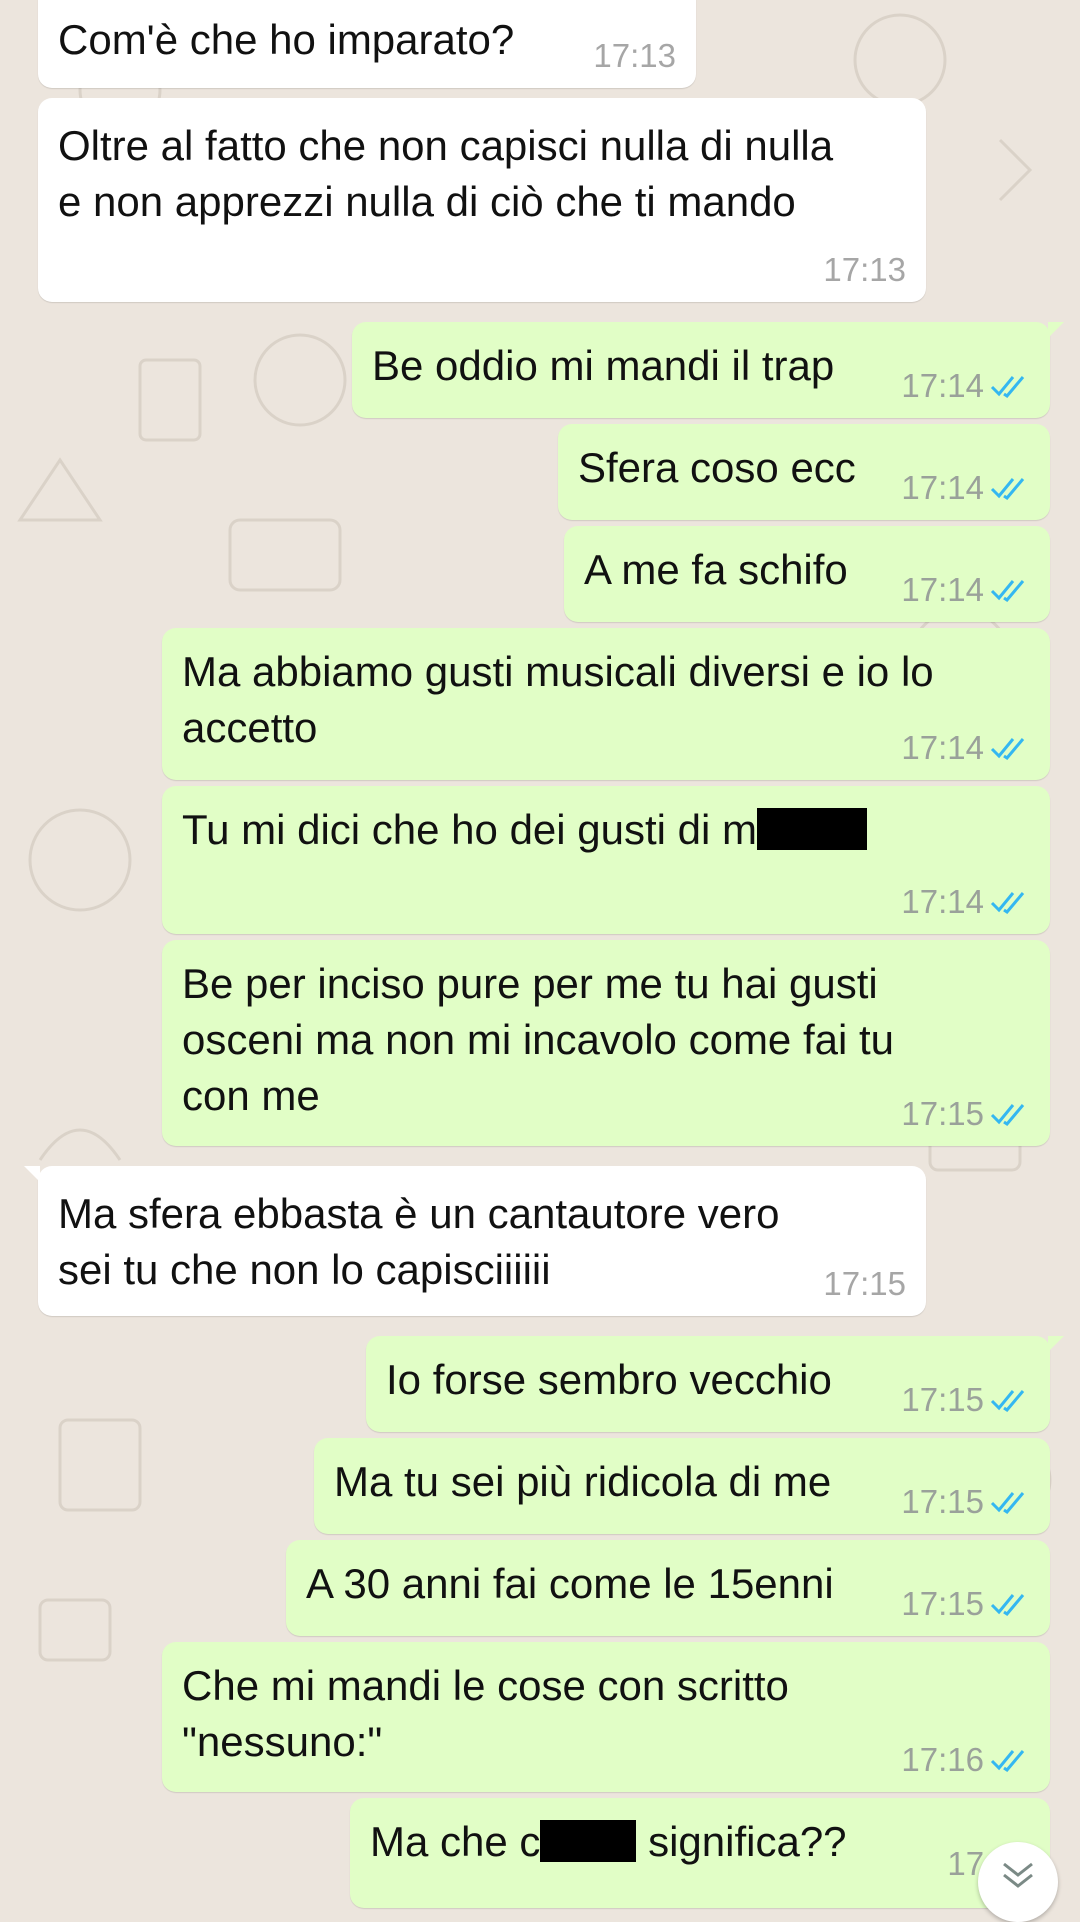 The height and width of the screenshot is (1922, 1080). What do you see at coordinates (286, 39) in the screenshot?
I see `message-text: Com'è che ho imparato?` at bounding box center [286, 39].